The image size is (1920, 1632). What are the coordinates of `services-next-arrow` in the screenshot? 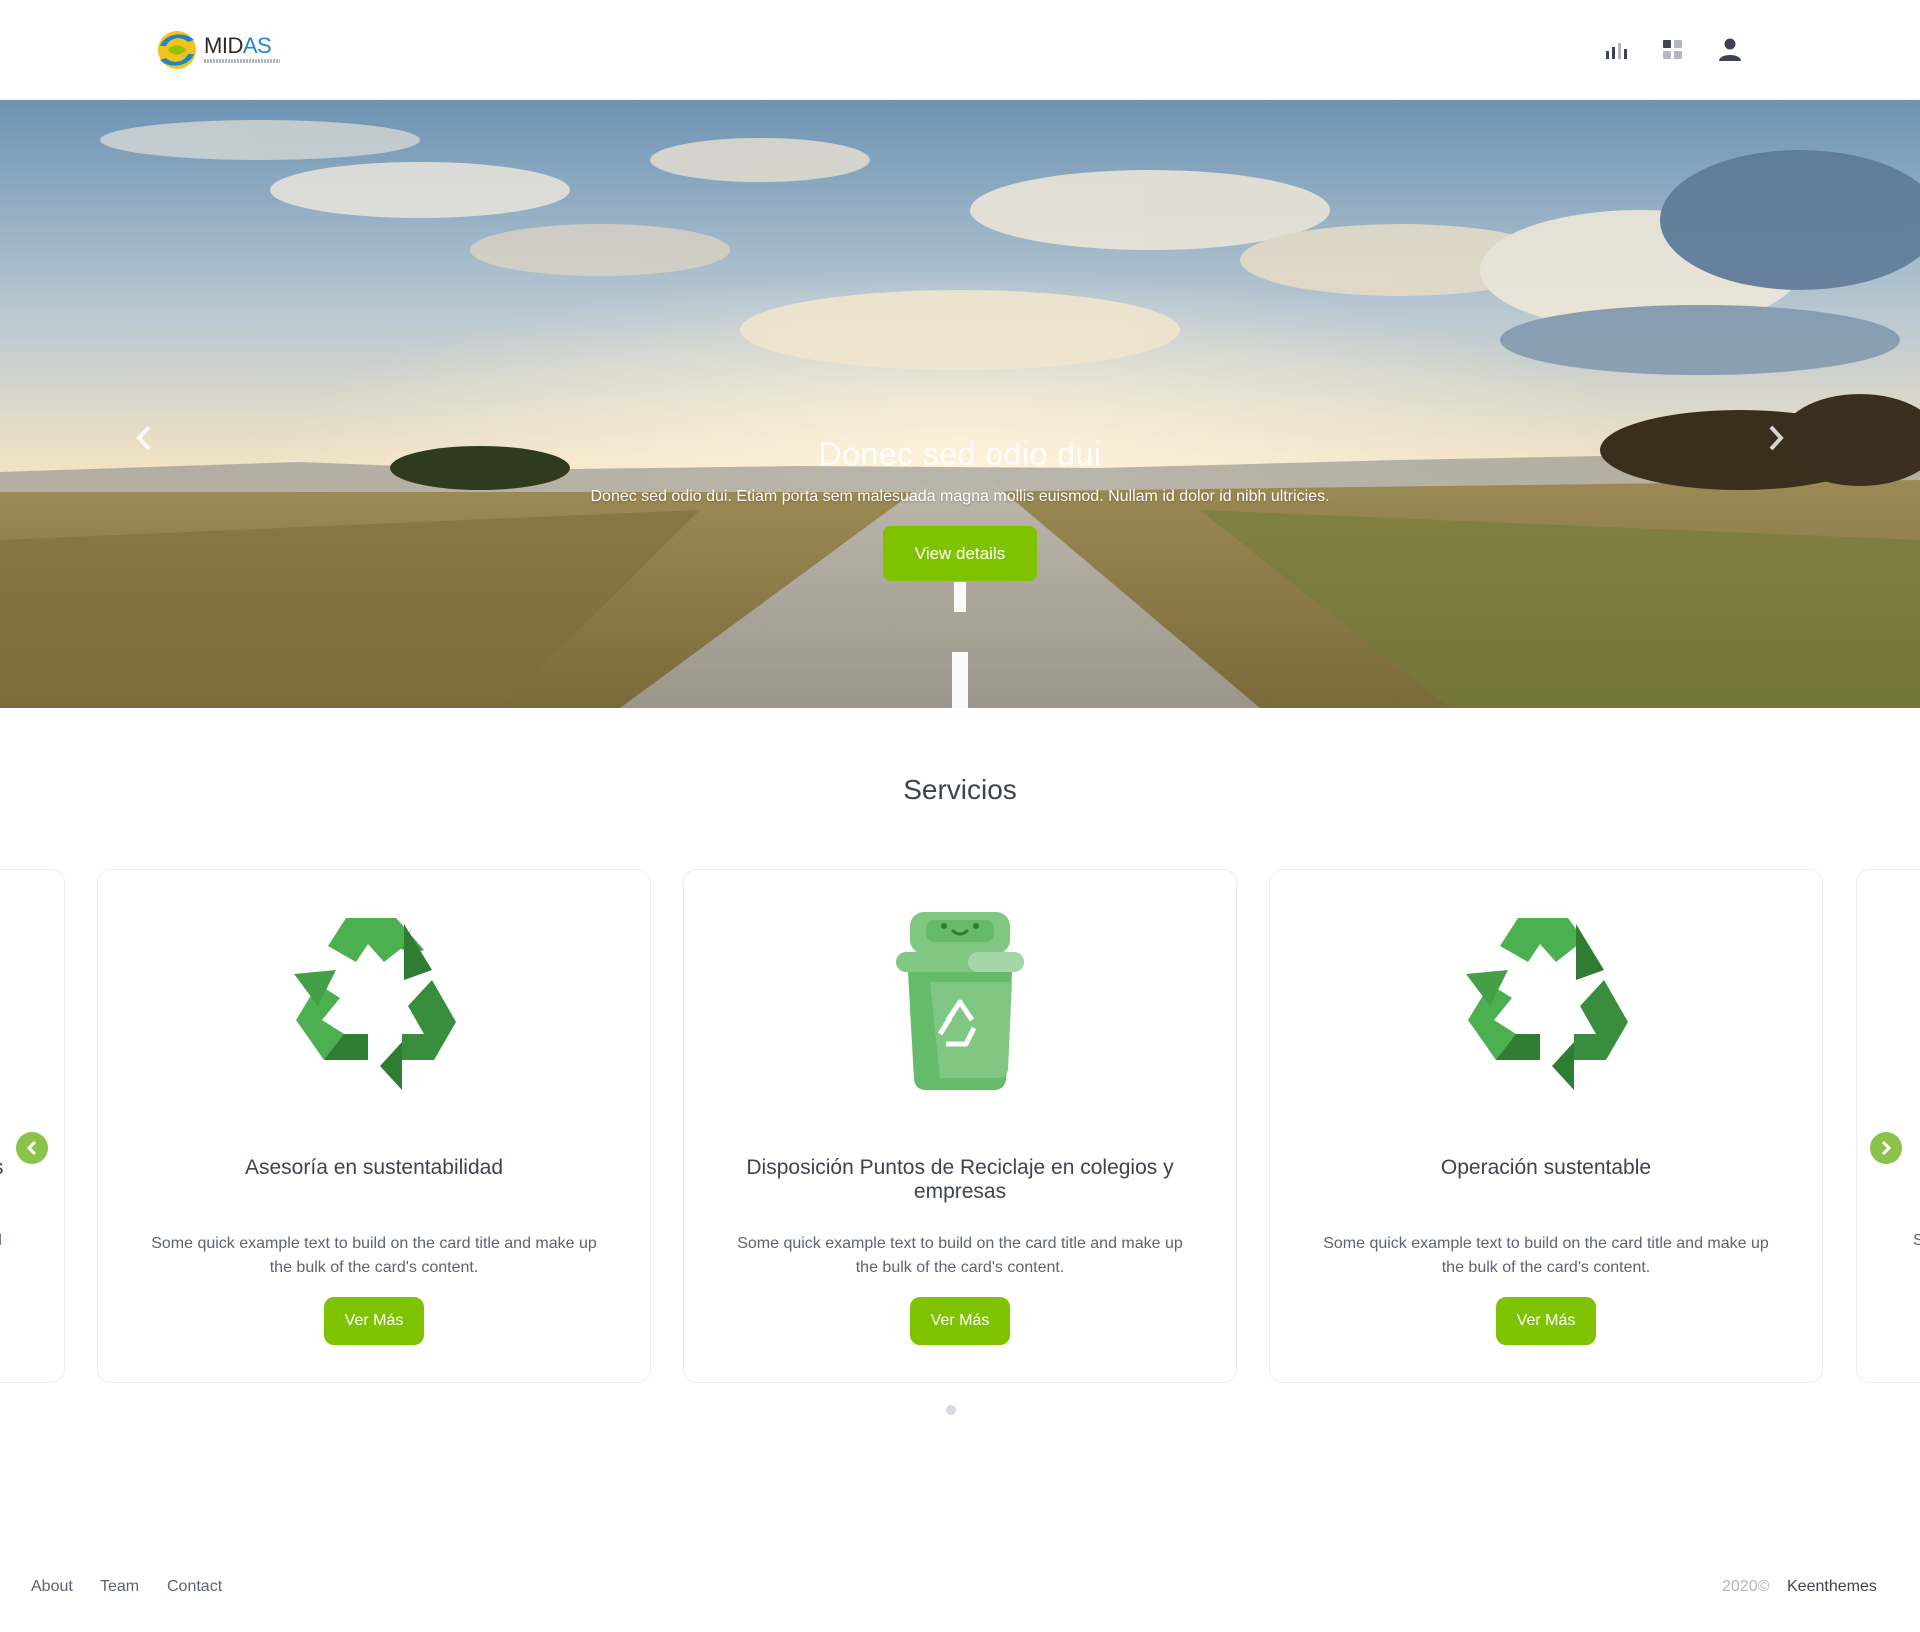 It's located at (1886, 1148).